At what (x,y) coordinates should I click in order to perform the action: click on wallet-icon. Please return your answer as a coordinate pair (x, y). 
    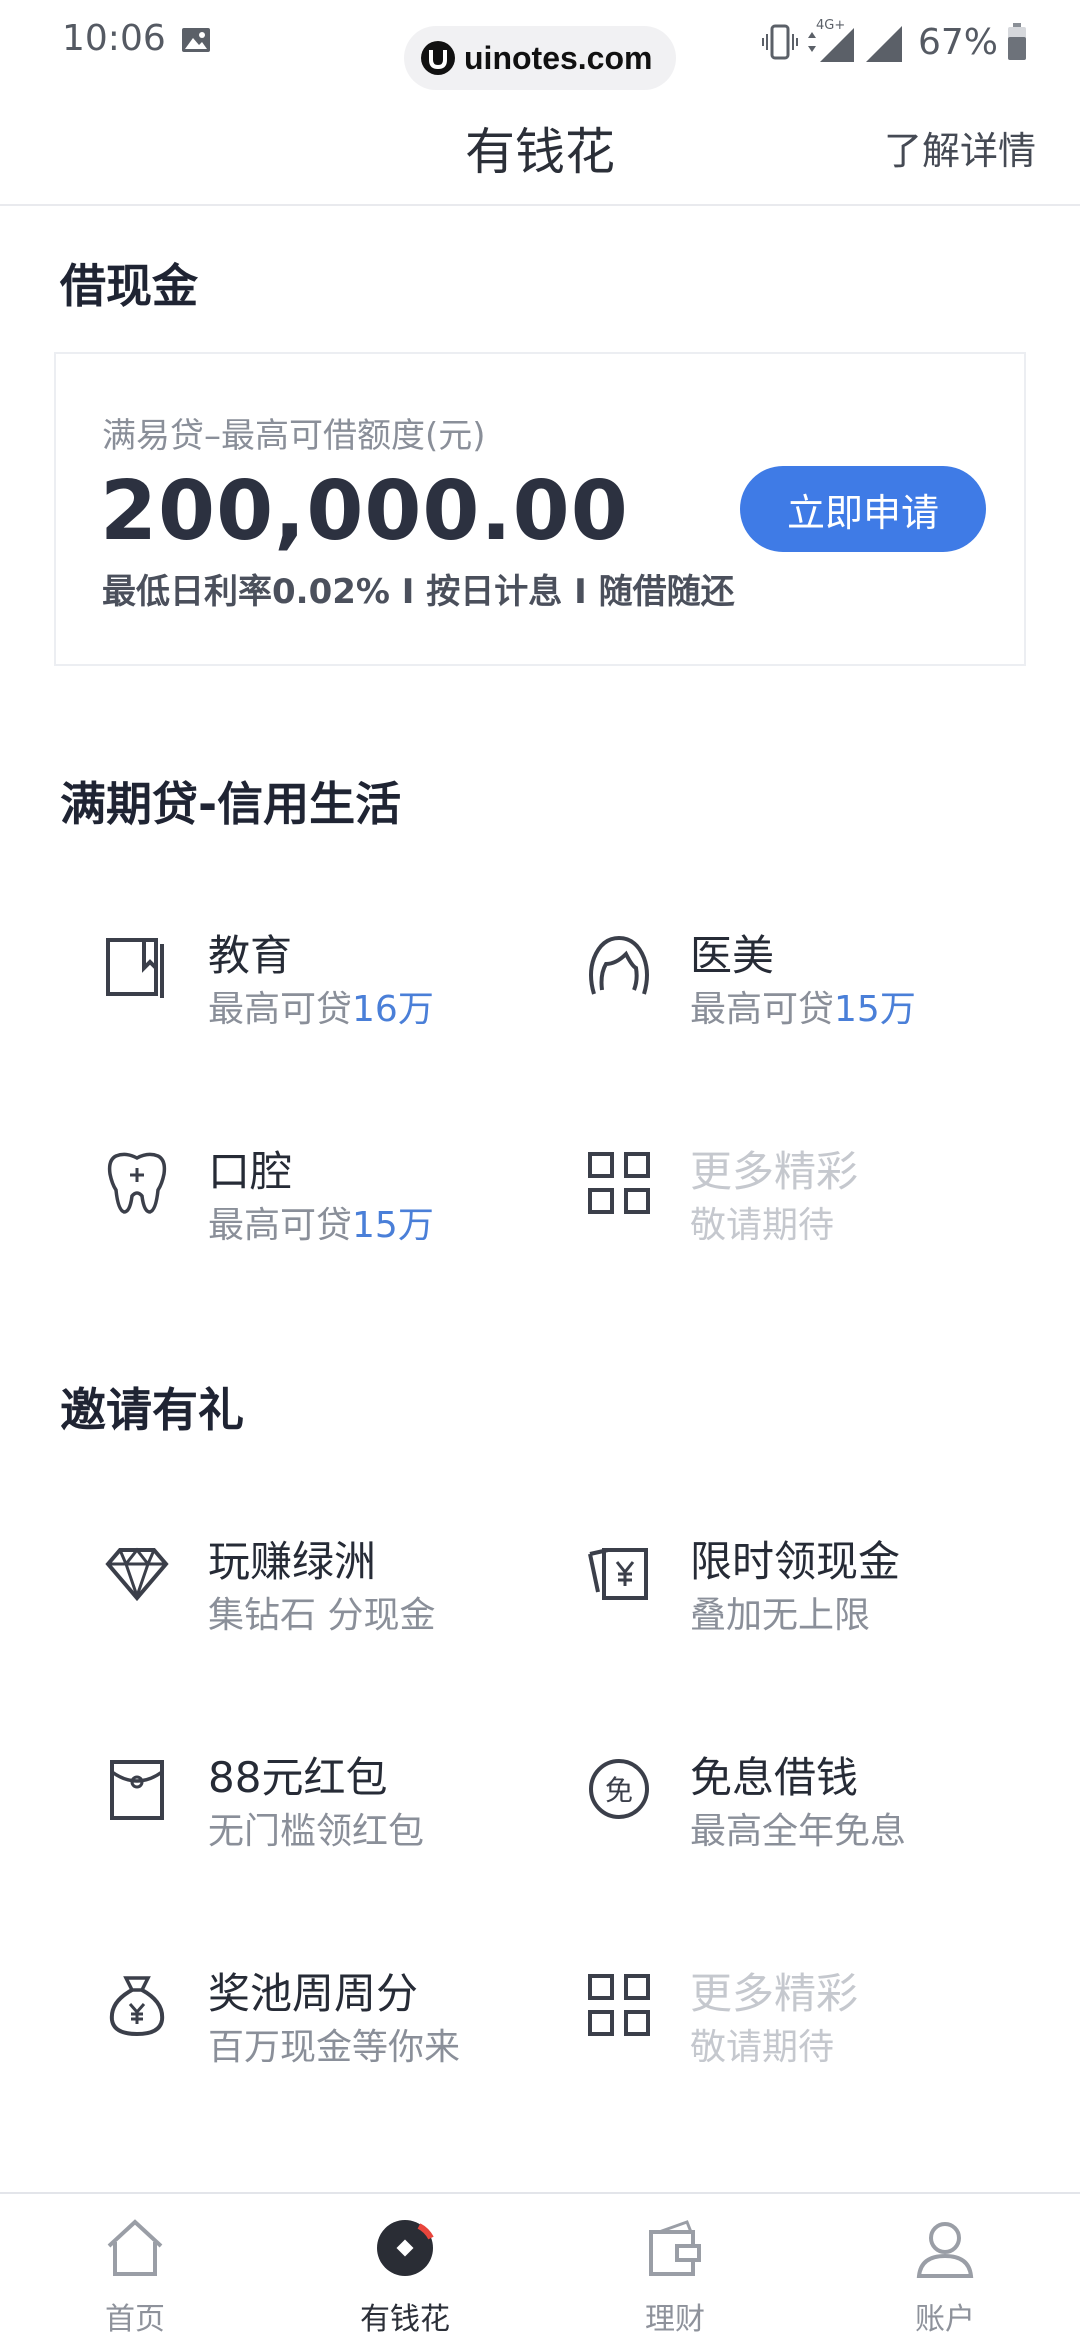
    Looking at the image, I should click on (675, 2248).